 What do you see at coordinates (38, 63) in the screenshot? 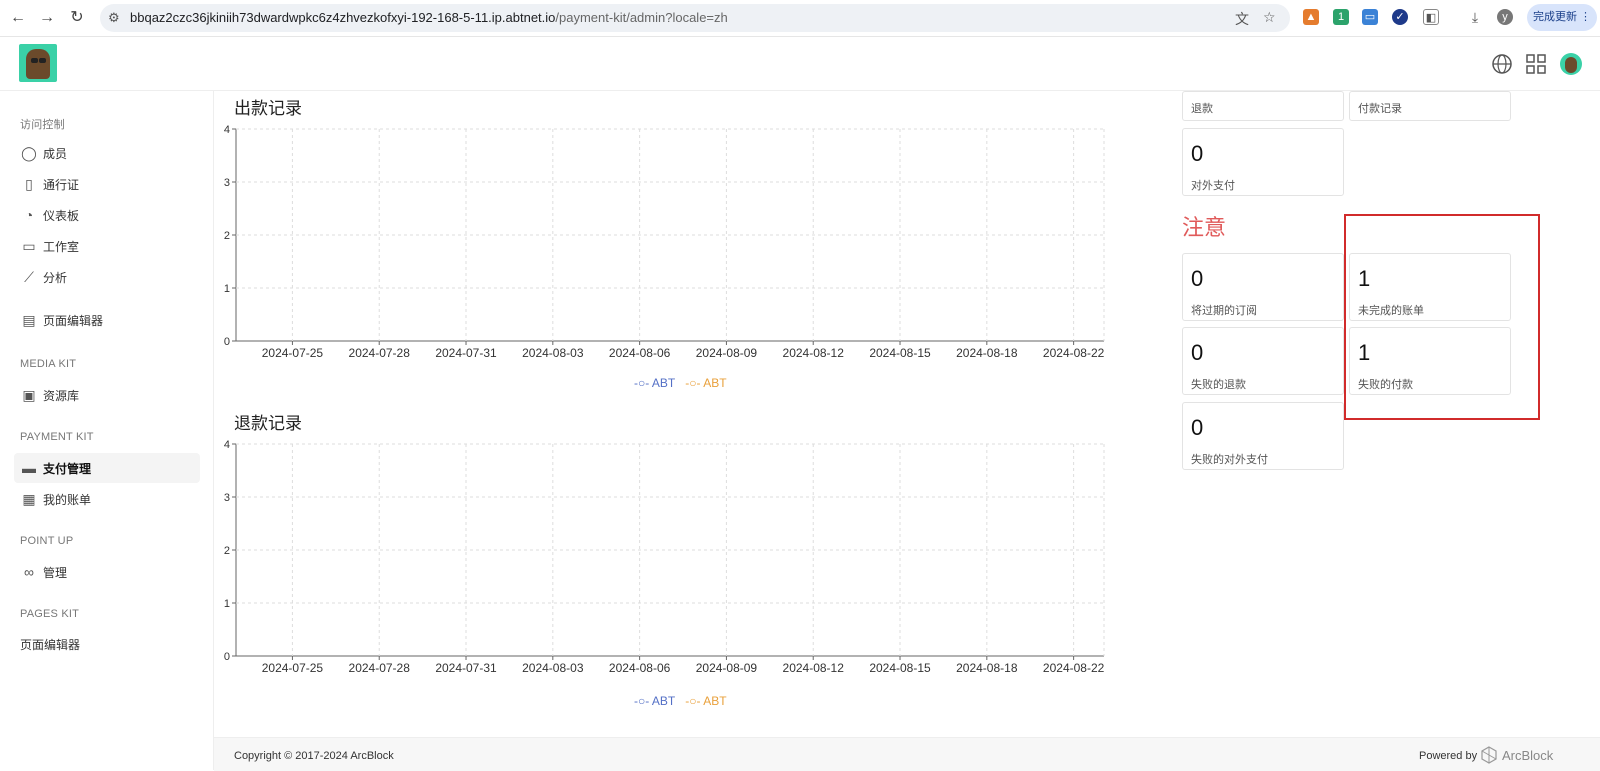
I see `app-logo` at bounding box center [38, 63].